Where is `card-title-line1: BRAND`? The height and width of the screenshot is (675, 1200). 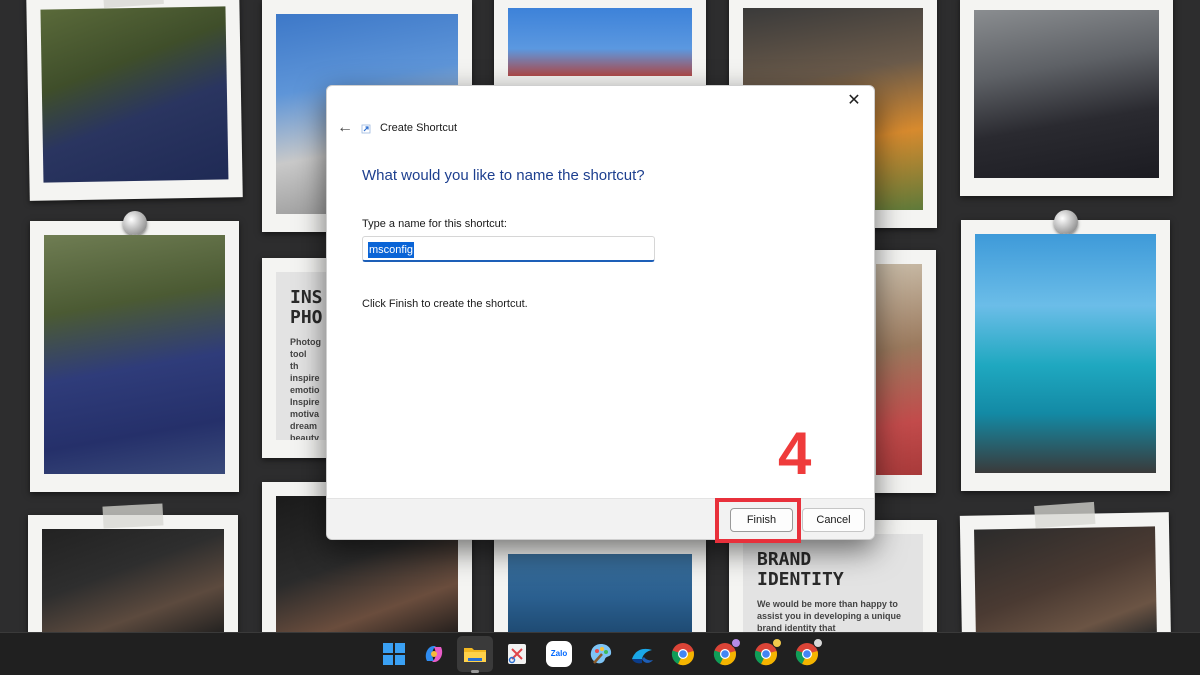 card-title-line1: BRAND is located at coordinates (784, 559).